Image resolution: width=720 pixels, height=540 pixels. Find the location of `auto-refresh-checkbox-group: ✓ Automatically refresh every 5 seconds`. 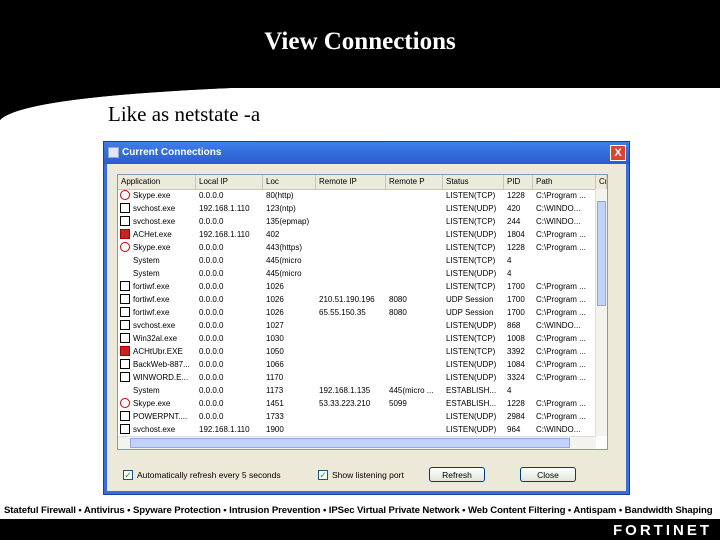

auto-refresh-checkbox-group: ✓ Automatically refresh every 5 seconds is located at coordinates (202, 475).